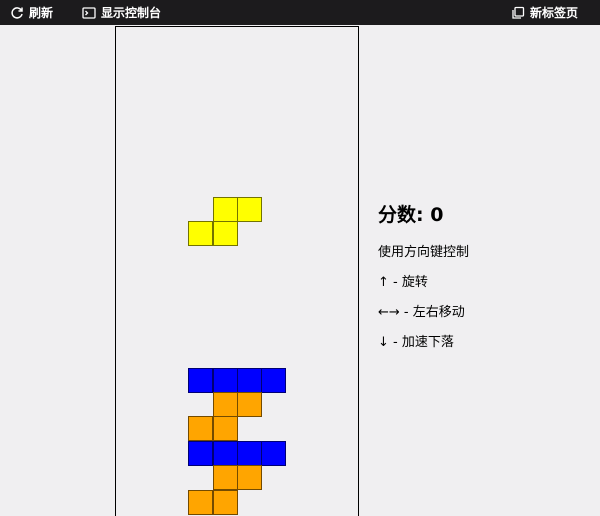 The height and width of the screenshot is (516, 600). What do you see at coordinates (424, 252) in the screenshot?
I see `instructions-title: 使用方向键控制` at bounding box center [424, 252].